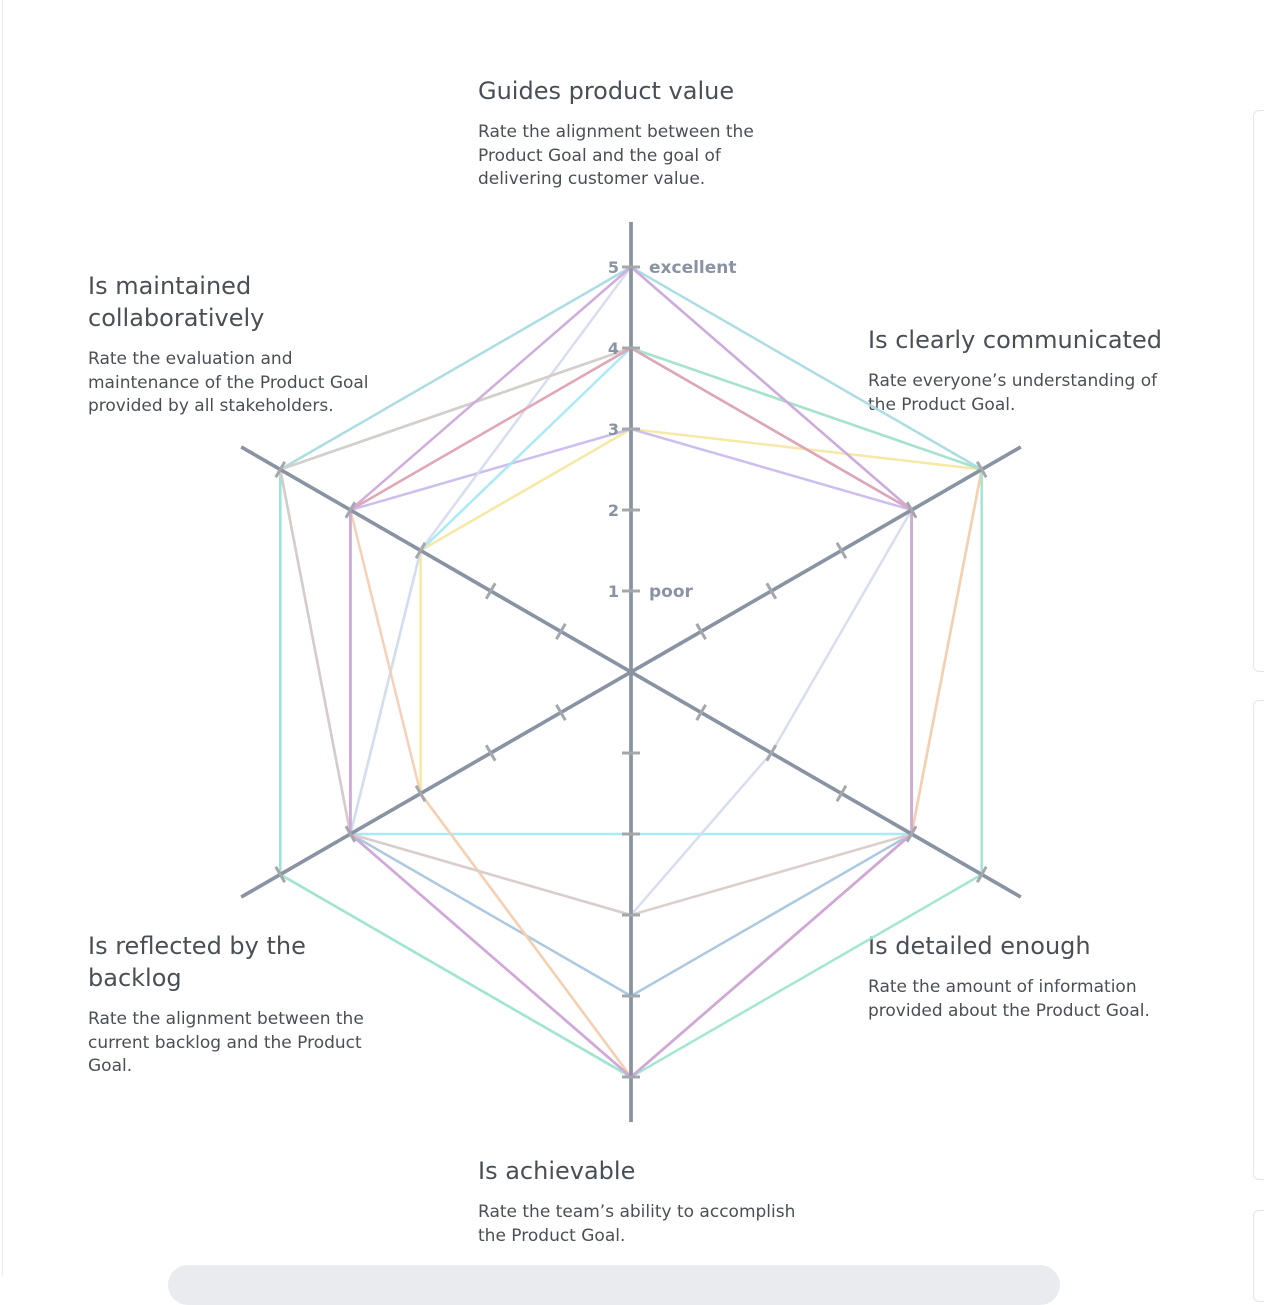 Image resolution: width=1264 pixels, height=1305 pixels. I want to click on tick-label-3: 3, so click(613, 429).